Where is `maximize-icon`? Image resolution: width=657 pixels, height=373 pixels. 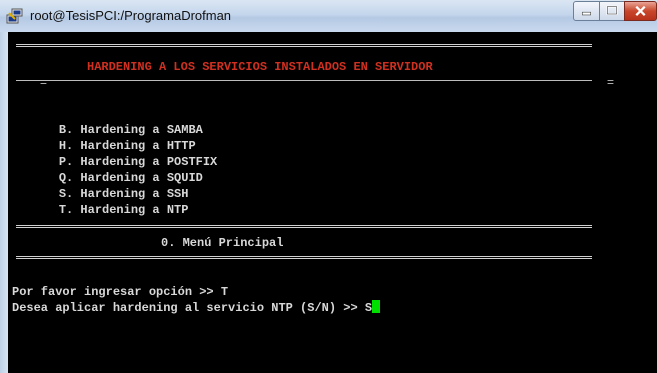 maximize-icon is located at coordinates (612, 10).